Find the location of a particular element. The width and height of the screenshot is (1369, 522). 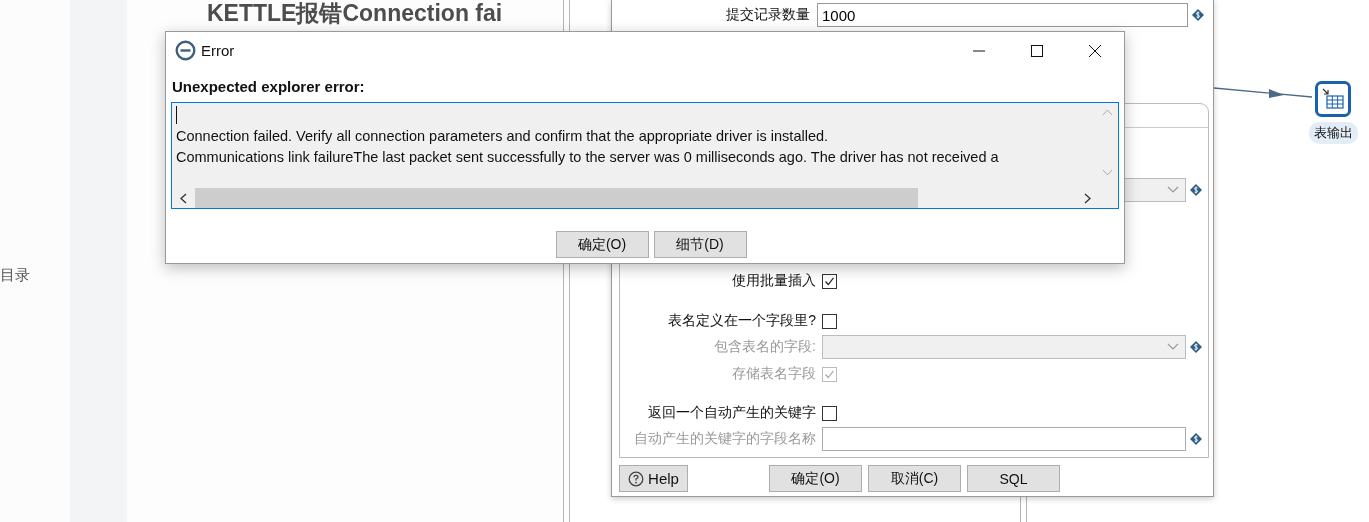

error-message: Communications link failureThe last packet sent successfully to the server was 0 milliseconds ago. The driver has not received a is located at coordinates (588, 157).